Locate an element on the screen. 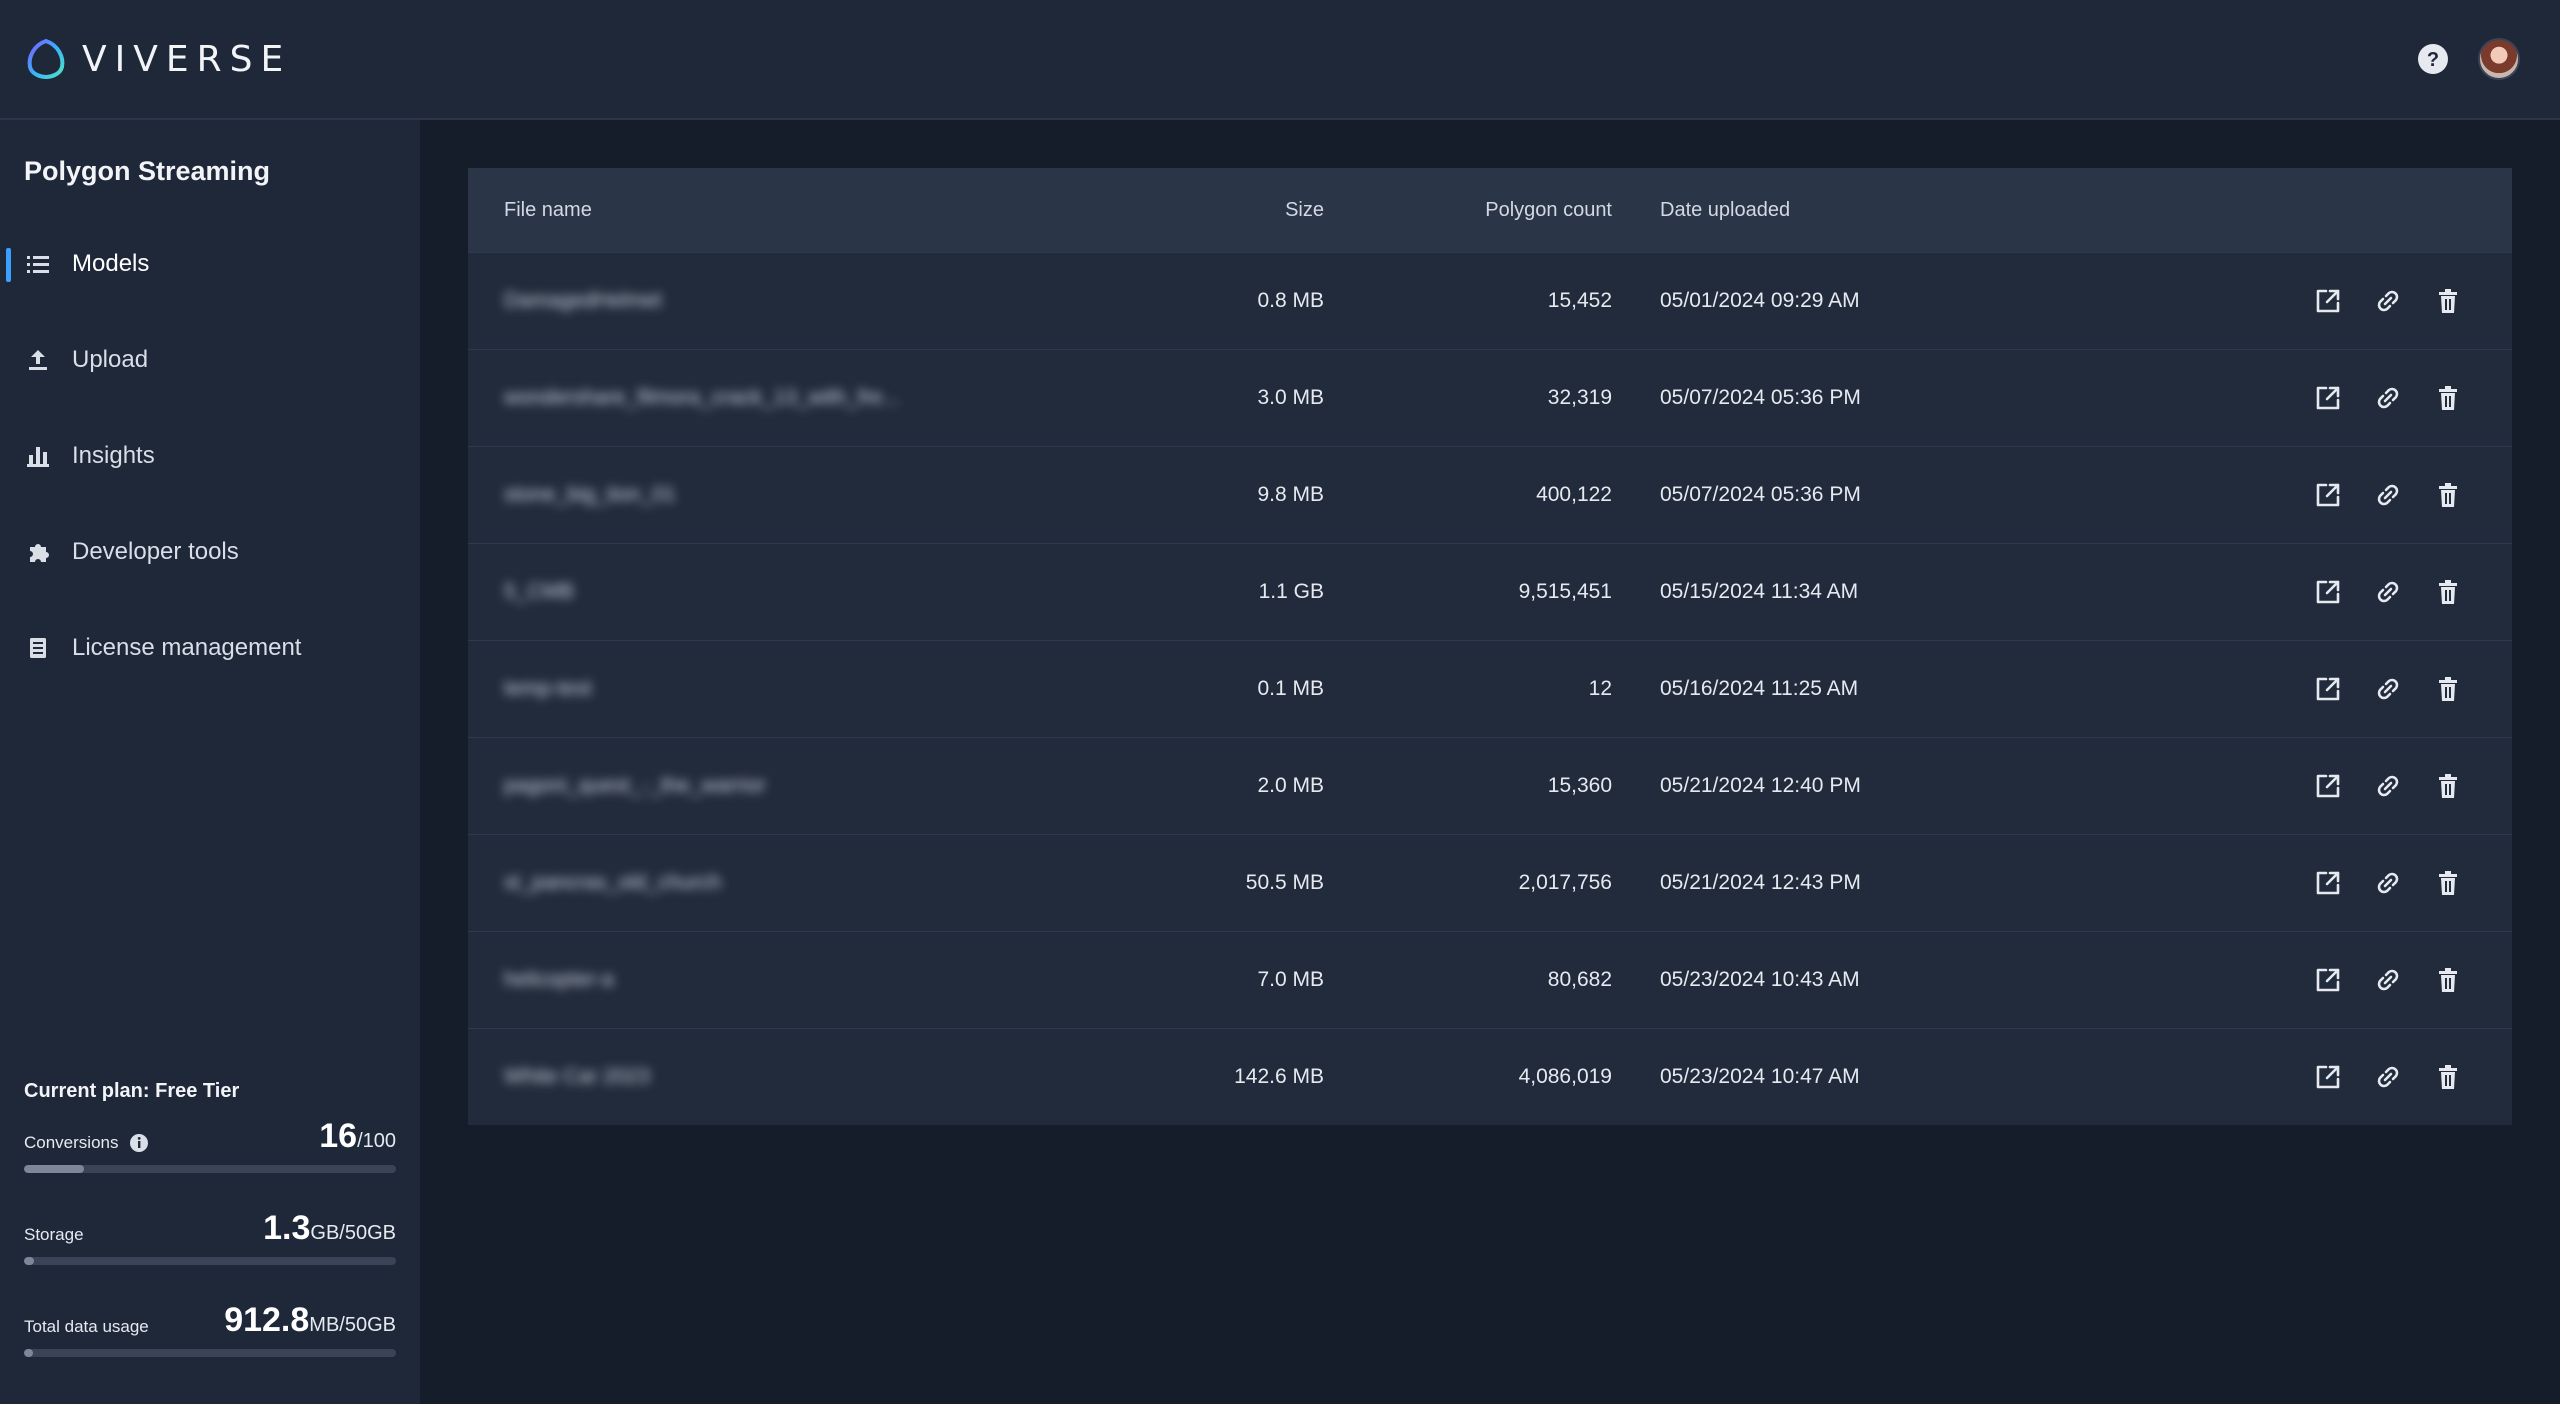 The width and height of the screenshot is (2560, 1404). polygon-count: 32,319 is located at coordinates (1579, 397).